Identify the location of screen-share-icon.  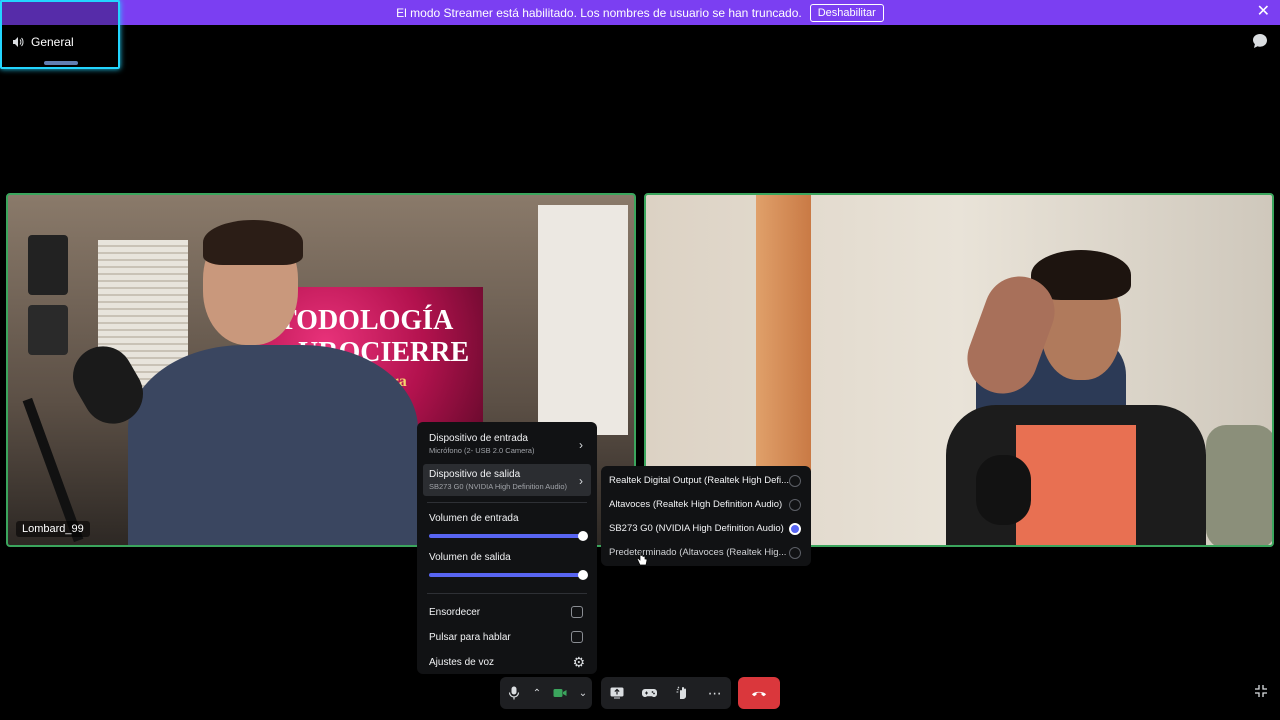
(617, 693).